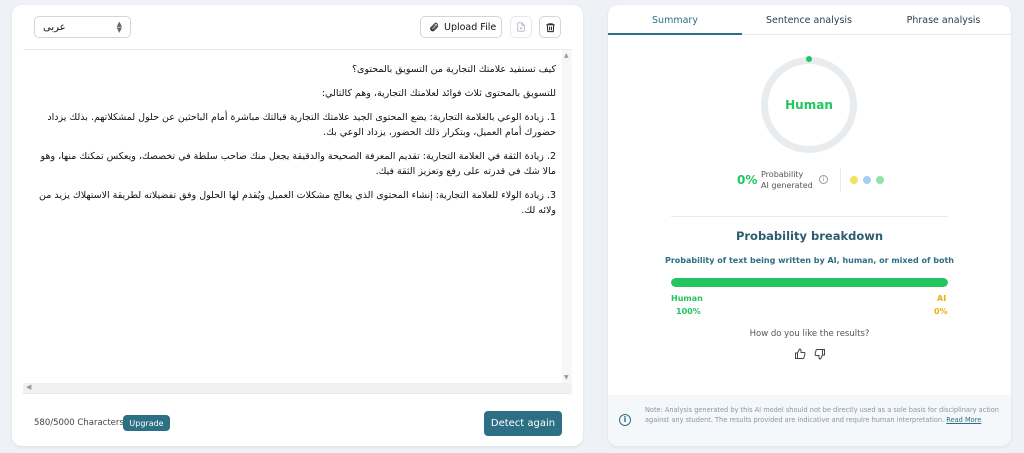 This screenshot has width=1024, height=453. I want to click on upload-file-label: Upload File, so click(470, 27).